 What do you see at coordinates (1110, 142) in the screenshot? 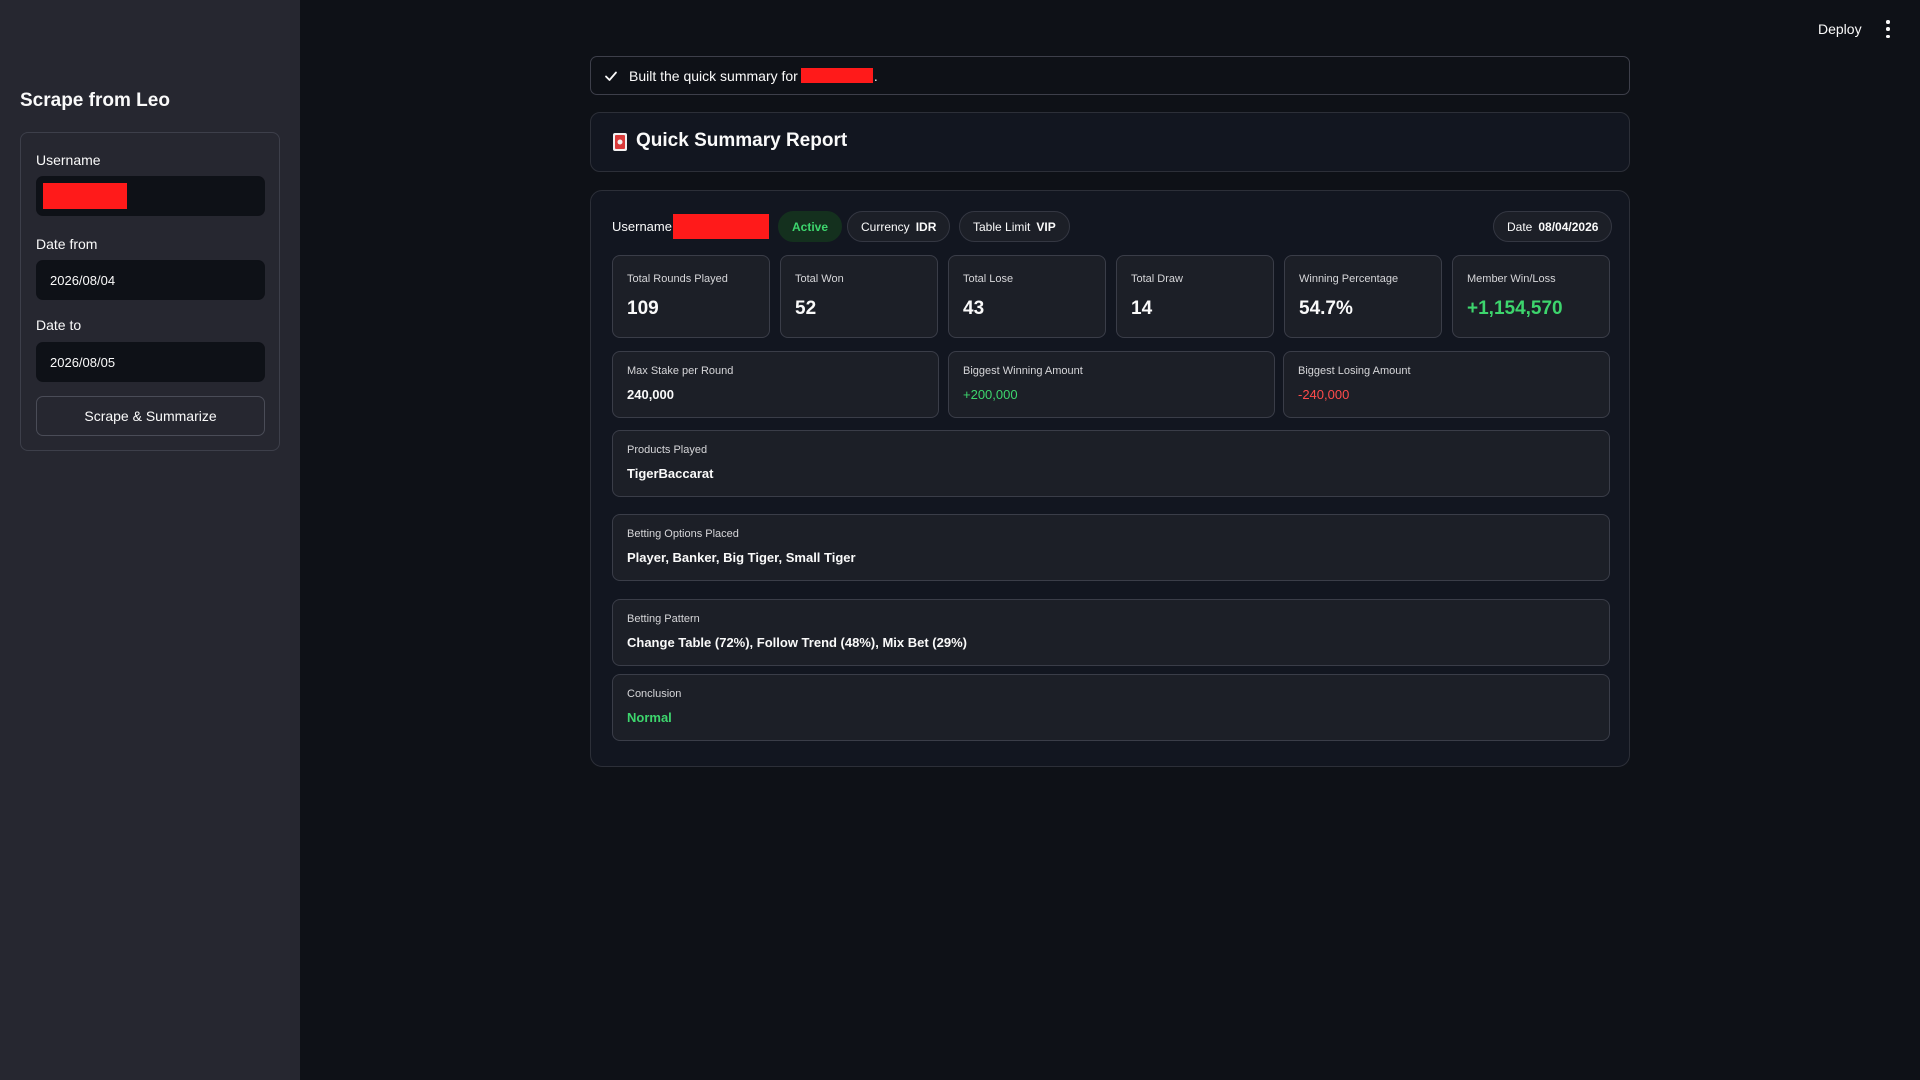
I see `report-header: Quick Summary Report` at bounding box center [1110, 142].